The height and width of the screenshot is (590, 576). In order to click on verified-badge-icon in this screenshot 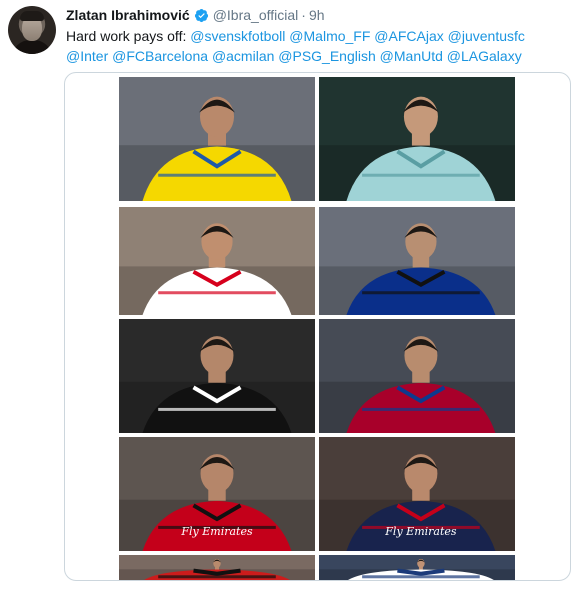, I will do `click(201, 15)`.